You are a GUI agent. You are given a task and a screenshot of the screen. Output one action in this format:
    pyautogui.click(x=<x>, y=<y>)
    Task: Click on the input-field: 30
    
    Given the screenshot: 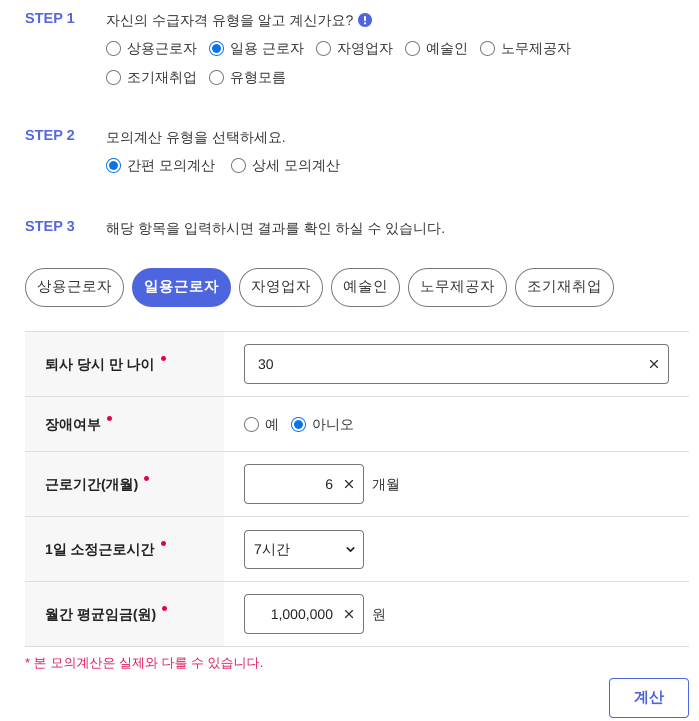 What is the action you would take?
    pyautogui.click(x=456, y=364)
    